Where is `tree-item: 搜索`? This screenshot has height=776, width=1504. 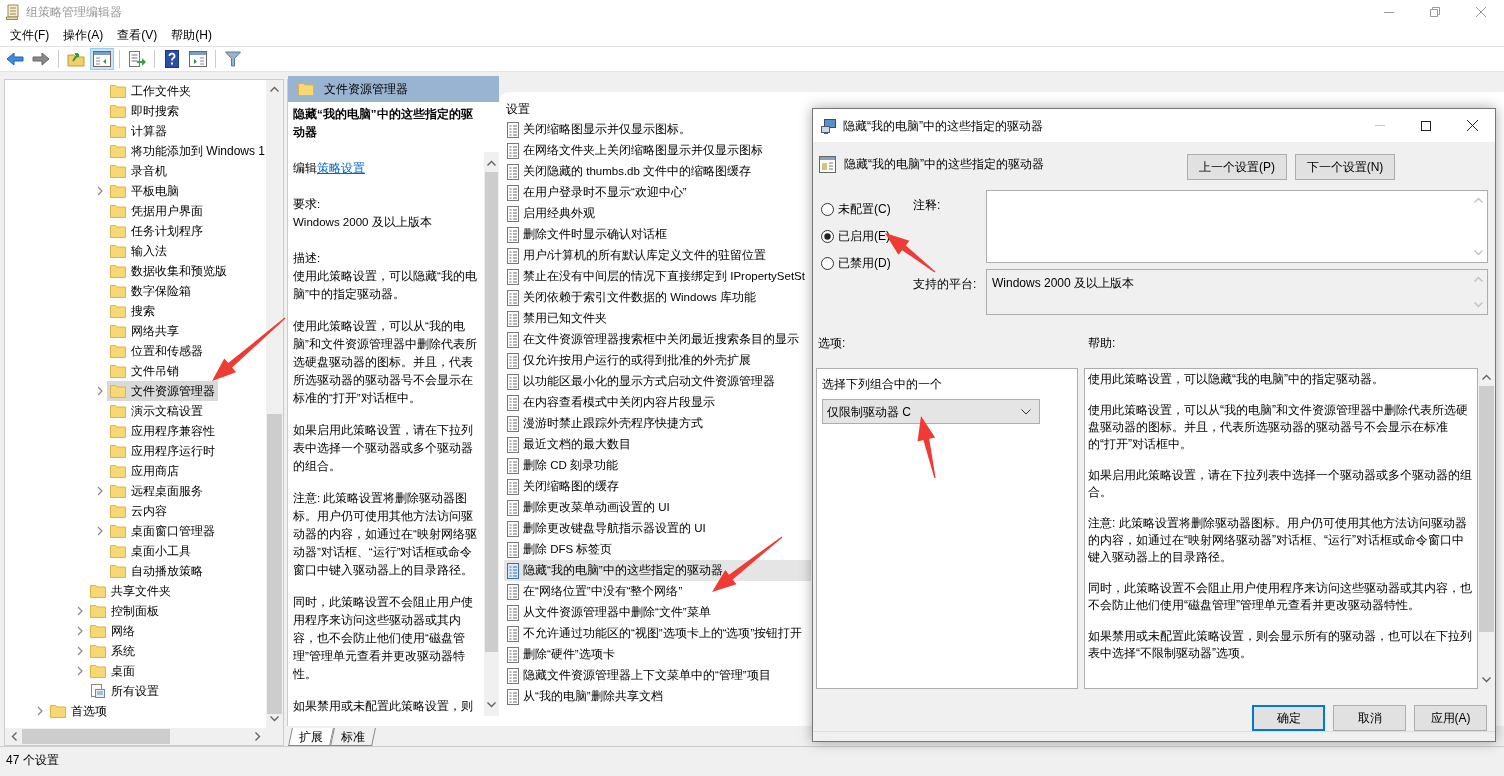 tree-item: 搜索 is located at coordinates (132, 311).